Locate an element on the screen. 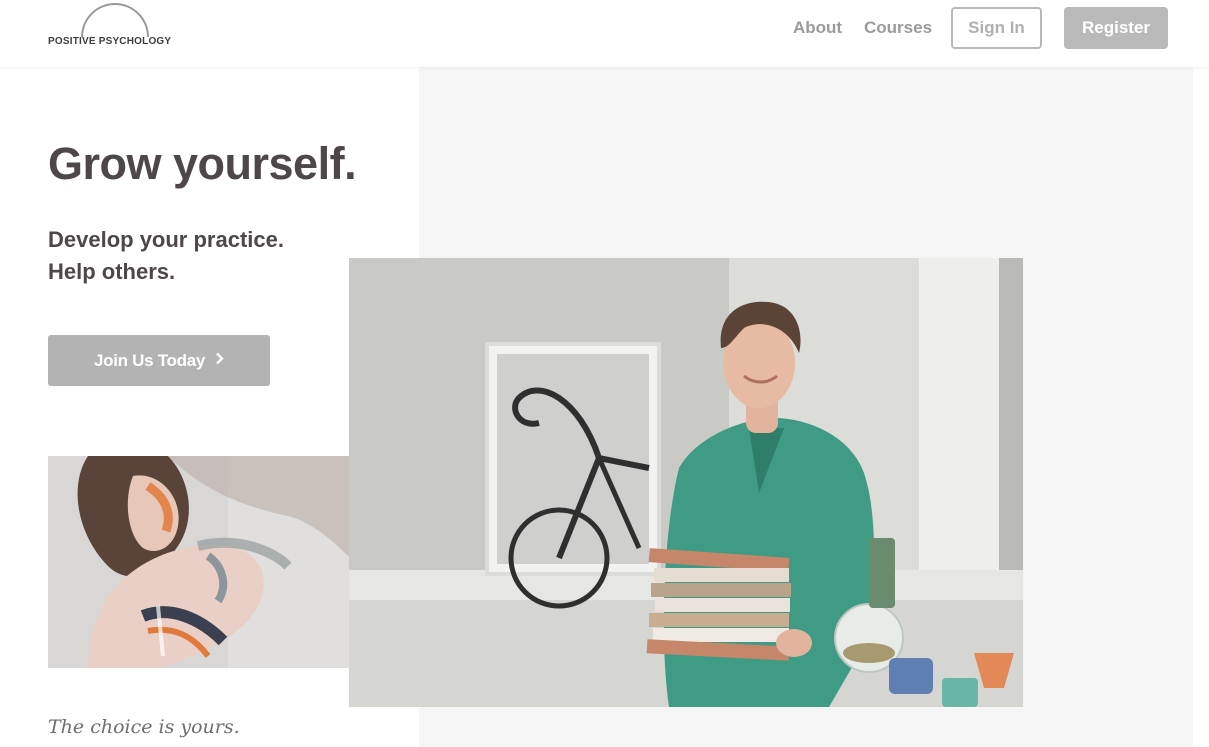 The height and width of the screenshot is (747, 1209). join-us-button: Join Us Today is located at coordinates (159, 360).